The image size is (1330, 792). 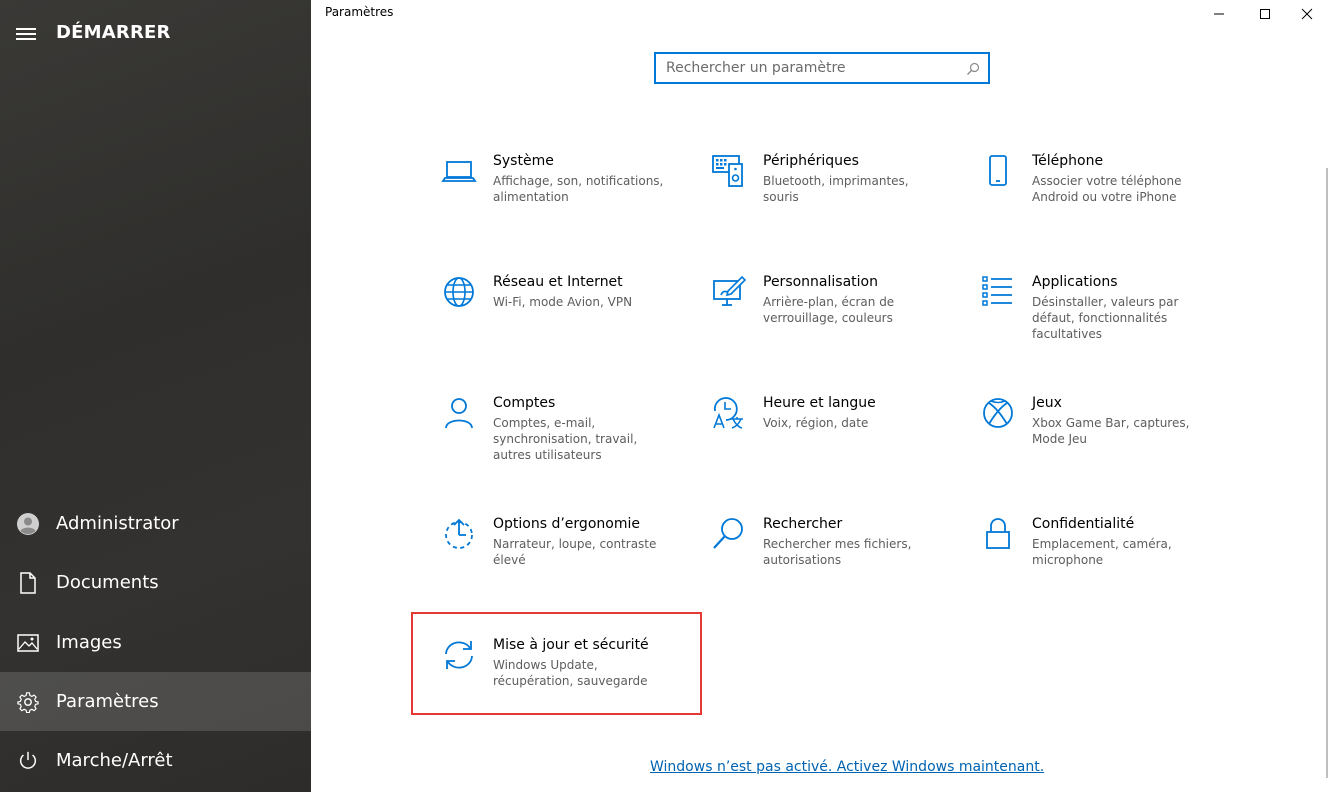 What do you see at coordinates (998, 413) in the screenshot?
I see `xbox-icon` at bounding box center [998, 413].